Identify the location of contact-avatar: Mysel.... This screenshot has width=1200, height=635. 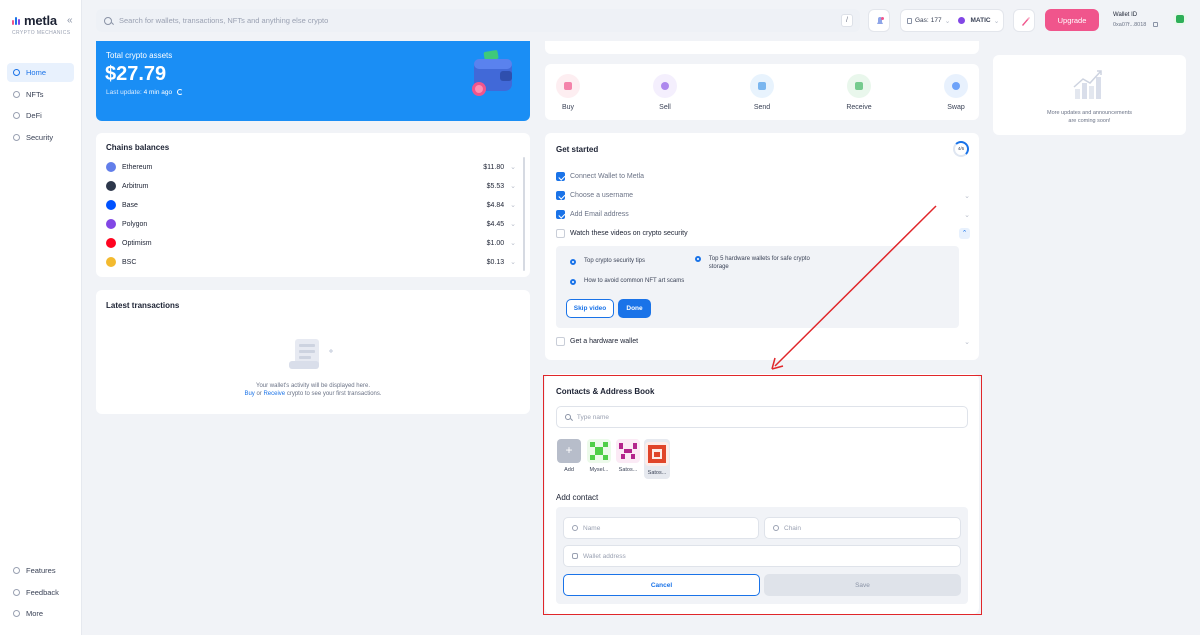
(599, 456).